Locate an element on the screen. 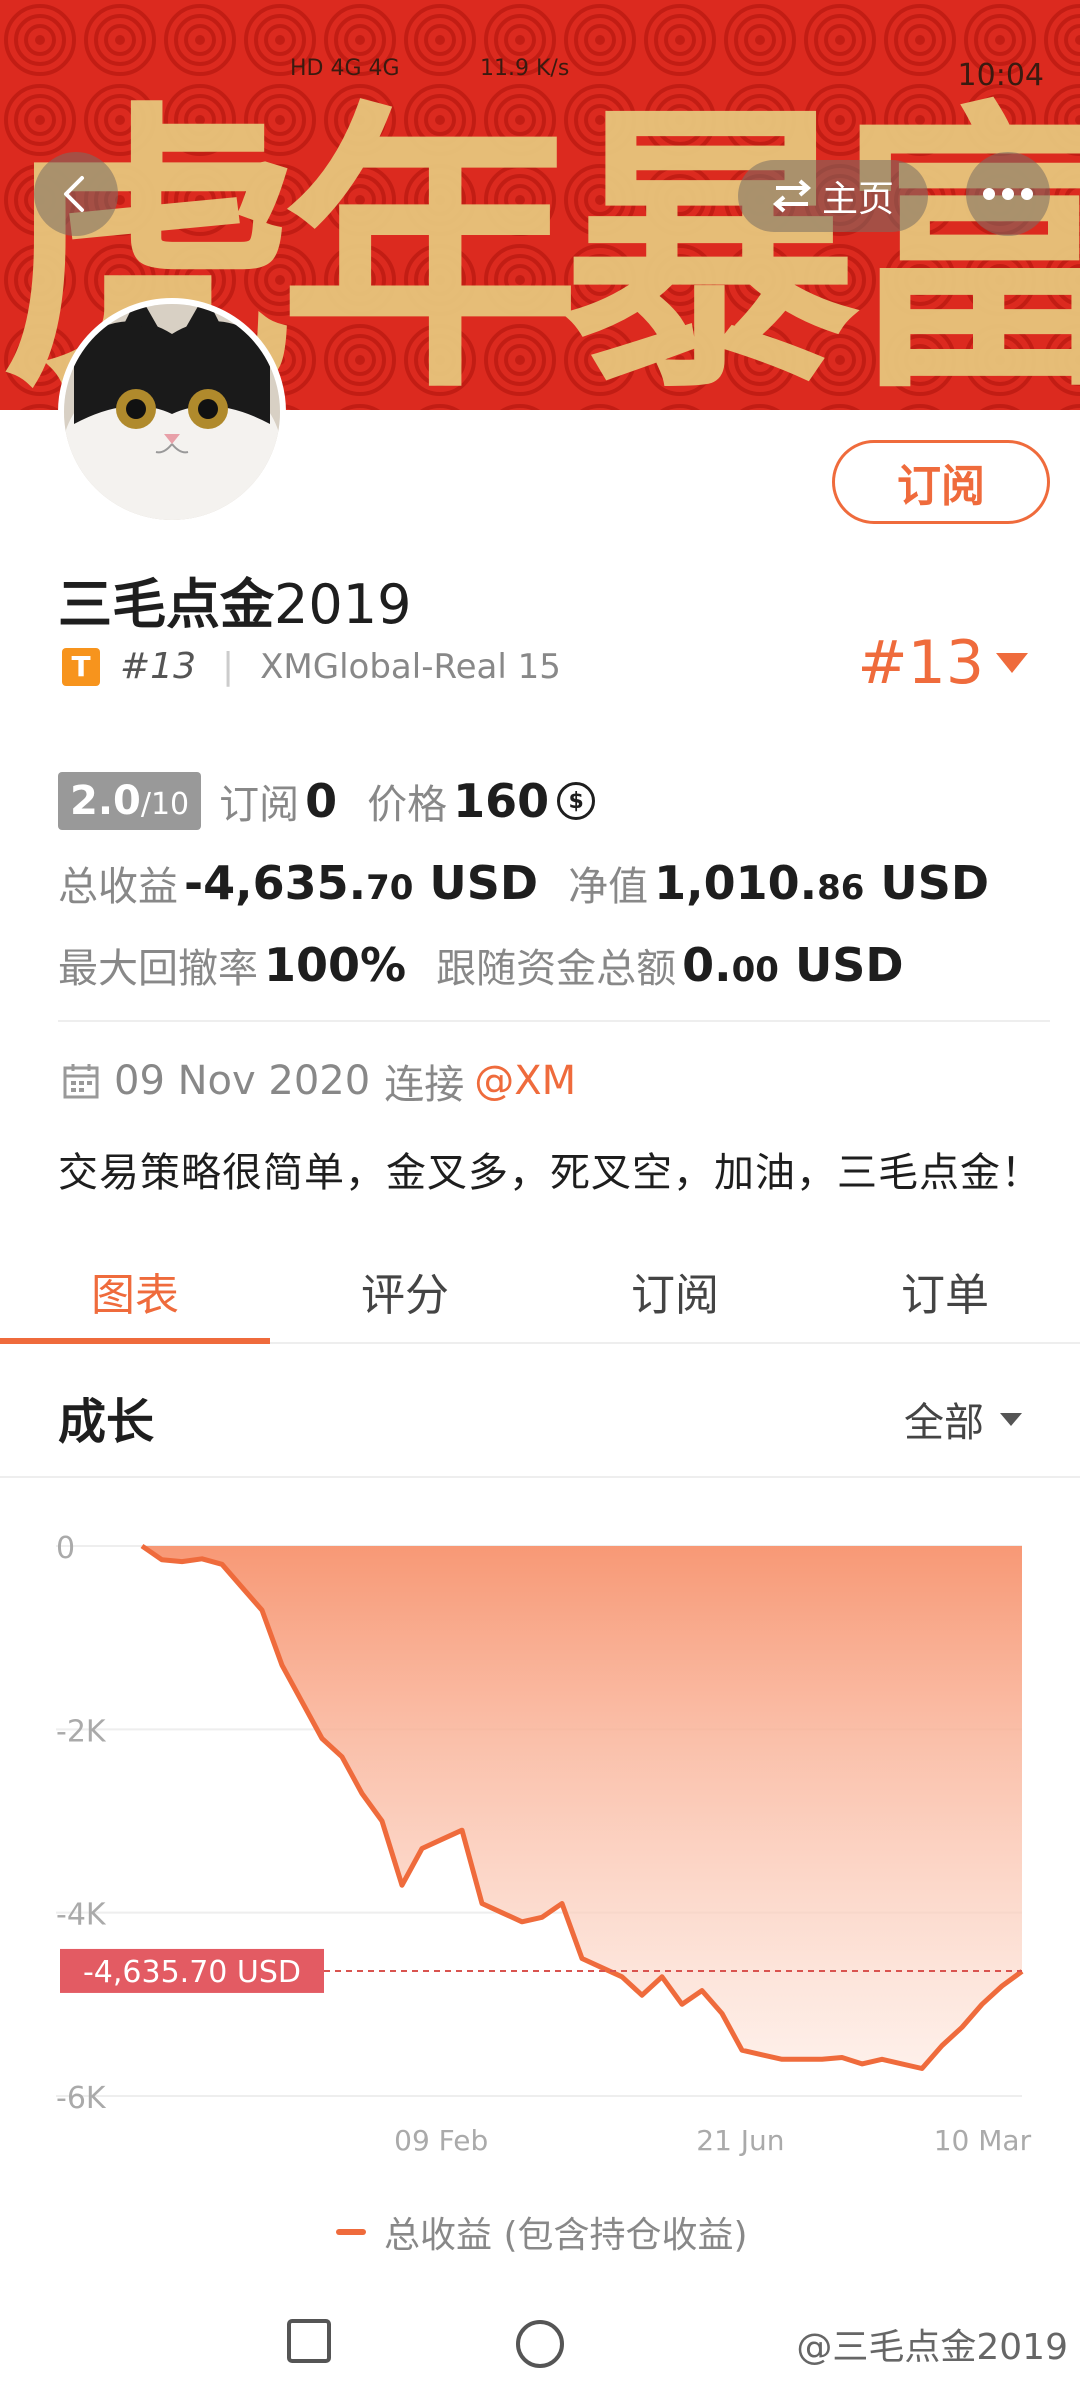 Image resolution: width=1080 pixels, height=2400 pixels. total-profit-unit: USD is located at coordinates (484, 883).